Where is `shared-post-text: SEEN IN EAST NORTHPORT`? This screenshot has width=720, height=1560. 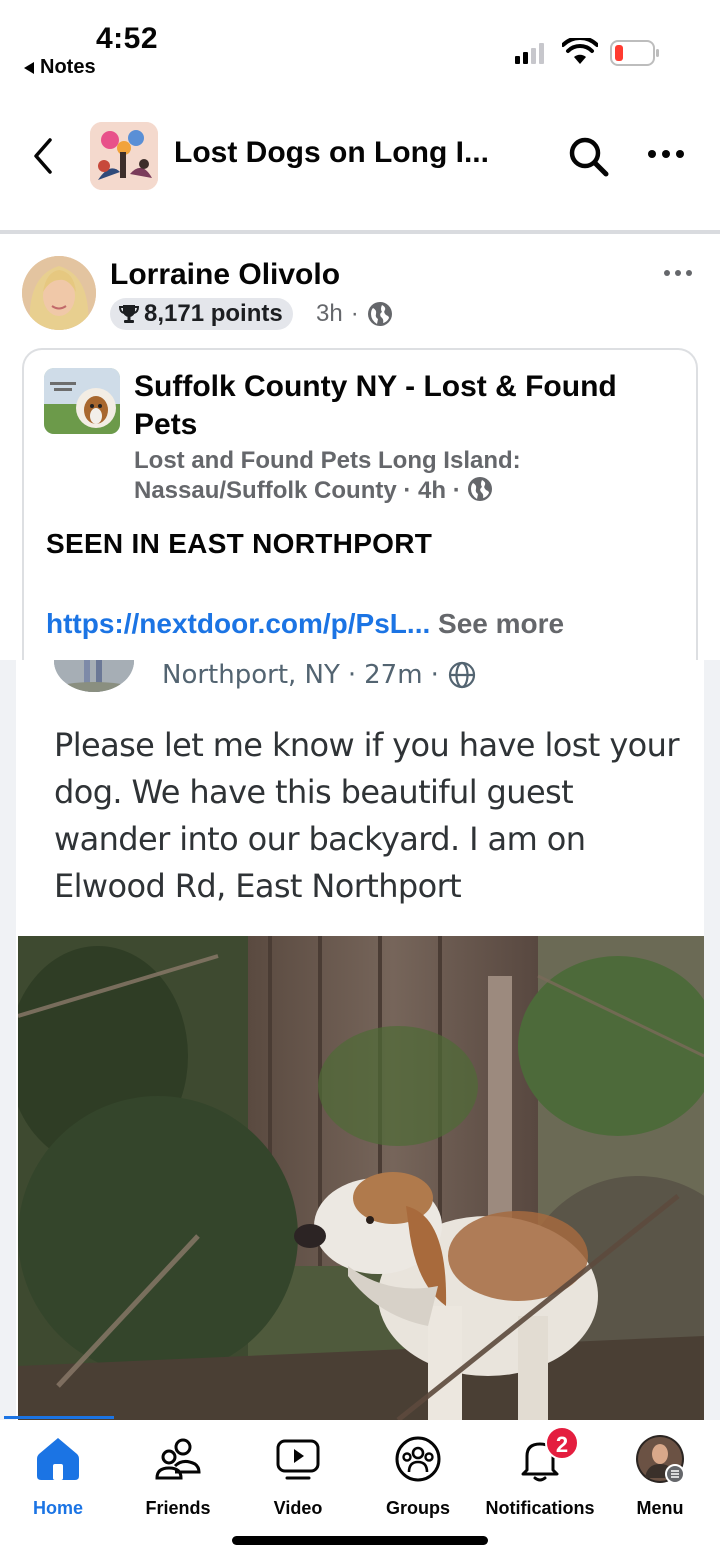
shared-post-text: SEEN IN EAST NORTHPORT is located at coordinates (239, 543).